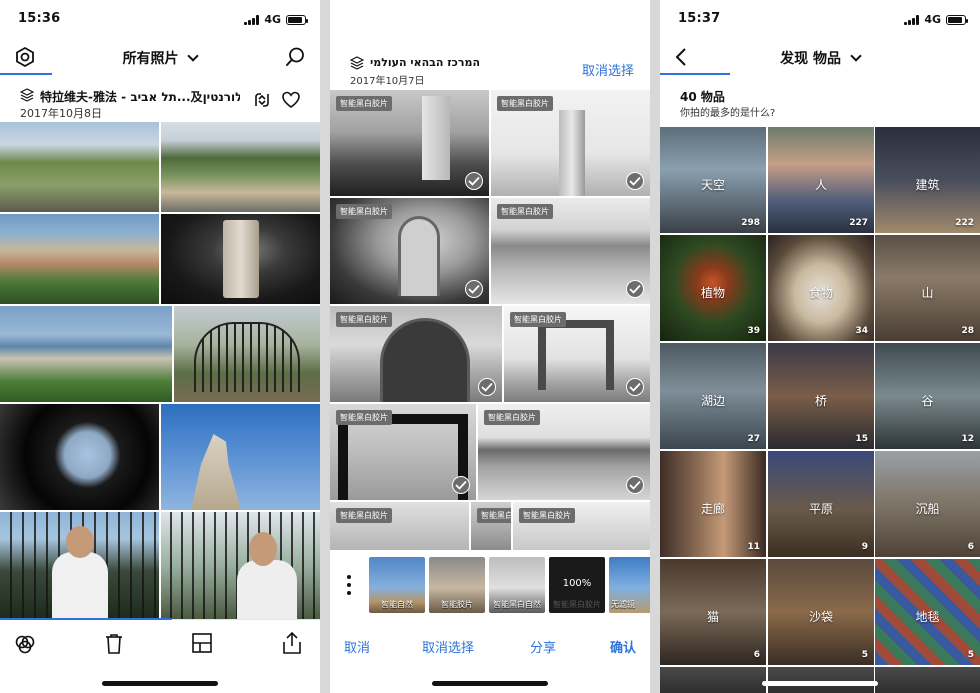 The width and height of the screenshot is (980, 693). Describe the element at coordinates (629, 585) in the screenshot. I see `filter-option: 无滤镜` at that location.